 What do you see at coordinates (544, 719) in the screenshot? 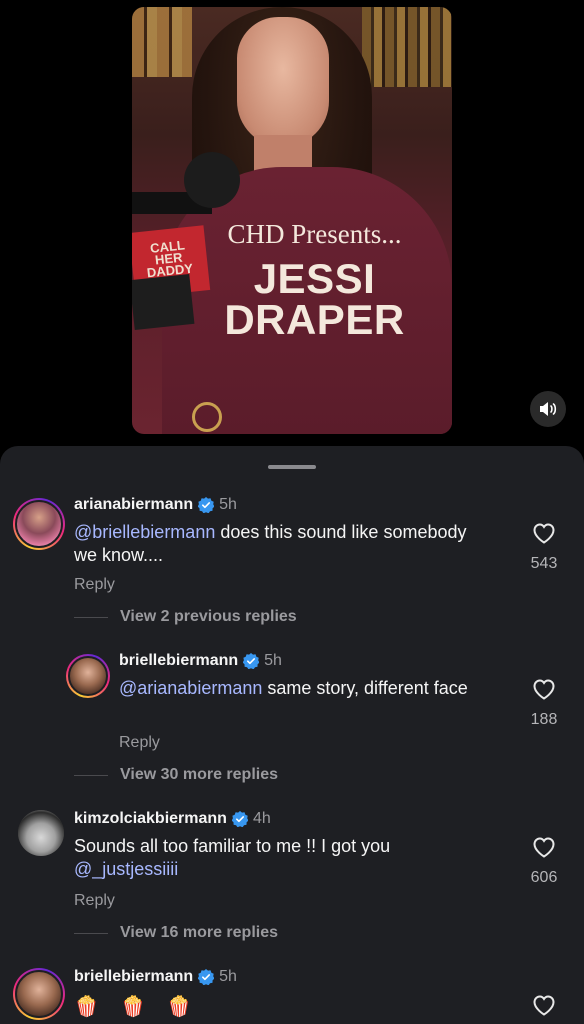
I see `like-count: 188` at bounding box center [544, 719].